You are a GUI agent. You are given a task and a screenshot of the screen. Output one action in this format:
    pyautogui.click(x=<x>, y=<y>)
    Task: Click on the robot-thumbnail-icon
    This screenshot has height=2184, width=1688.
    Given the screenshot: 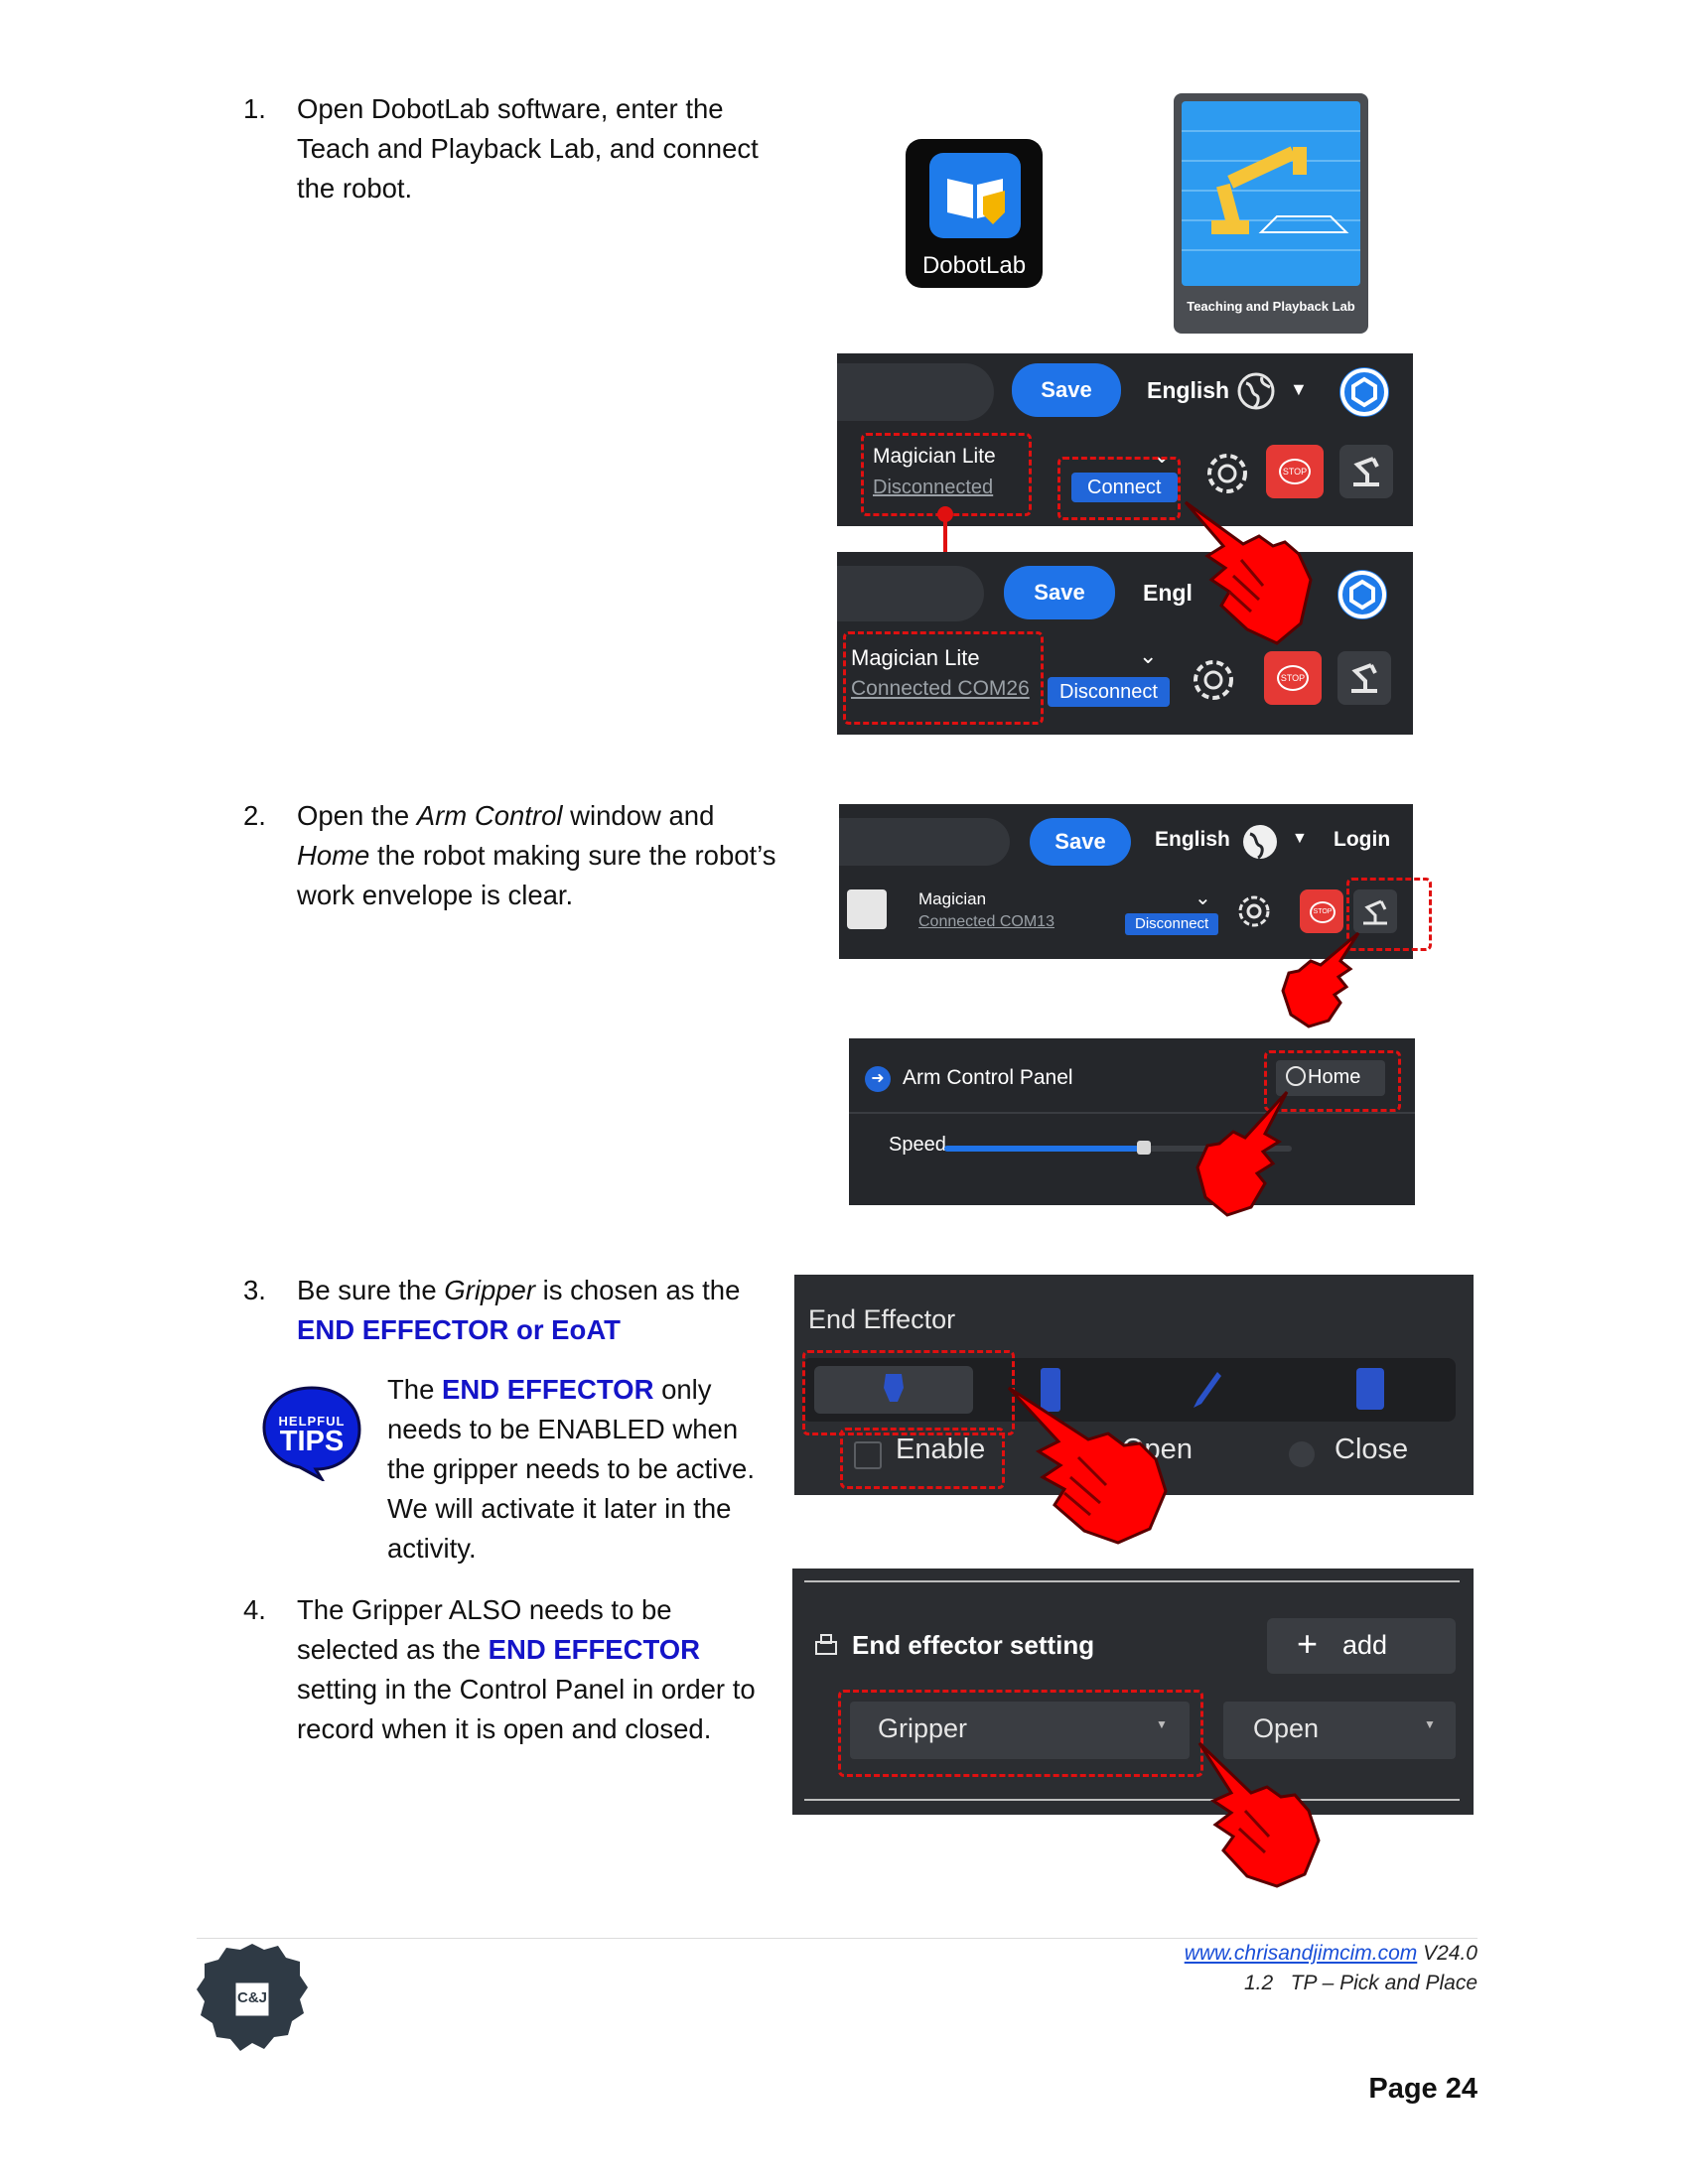 What is the action you would take?
    pyautogui.click(x=867, y=909)
    